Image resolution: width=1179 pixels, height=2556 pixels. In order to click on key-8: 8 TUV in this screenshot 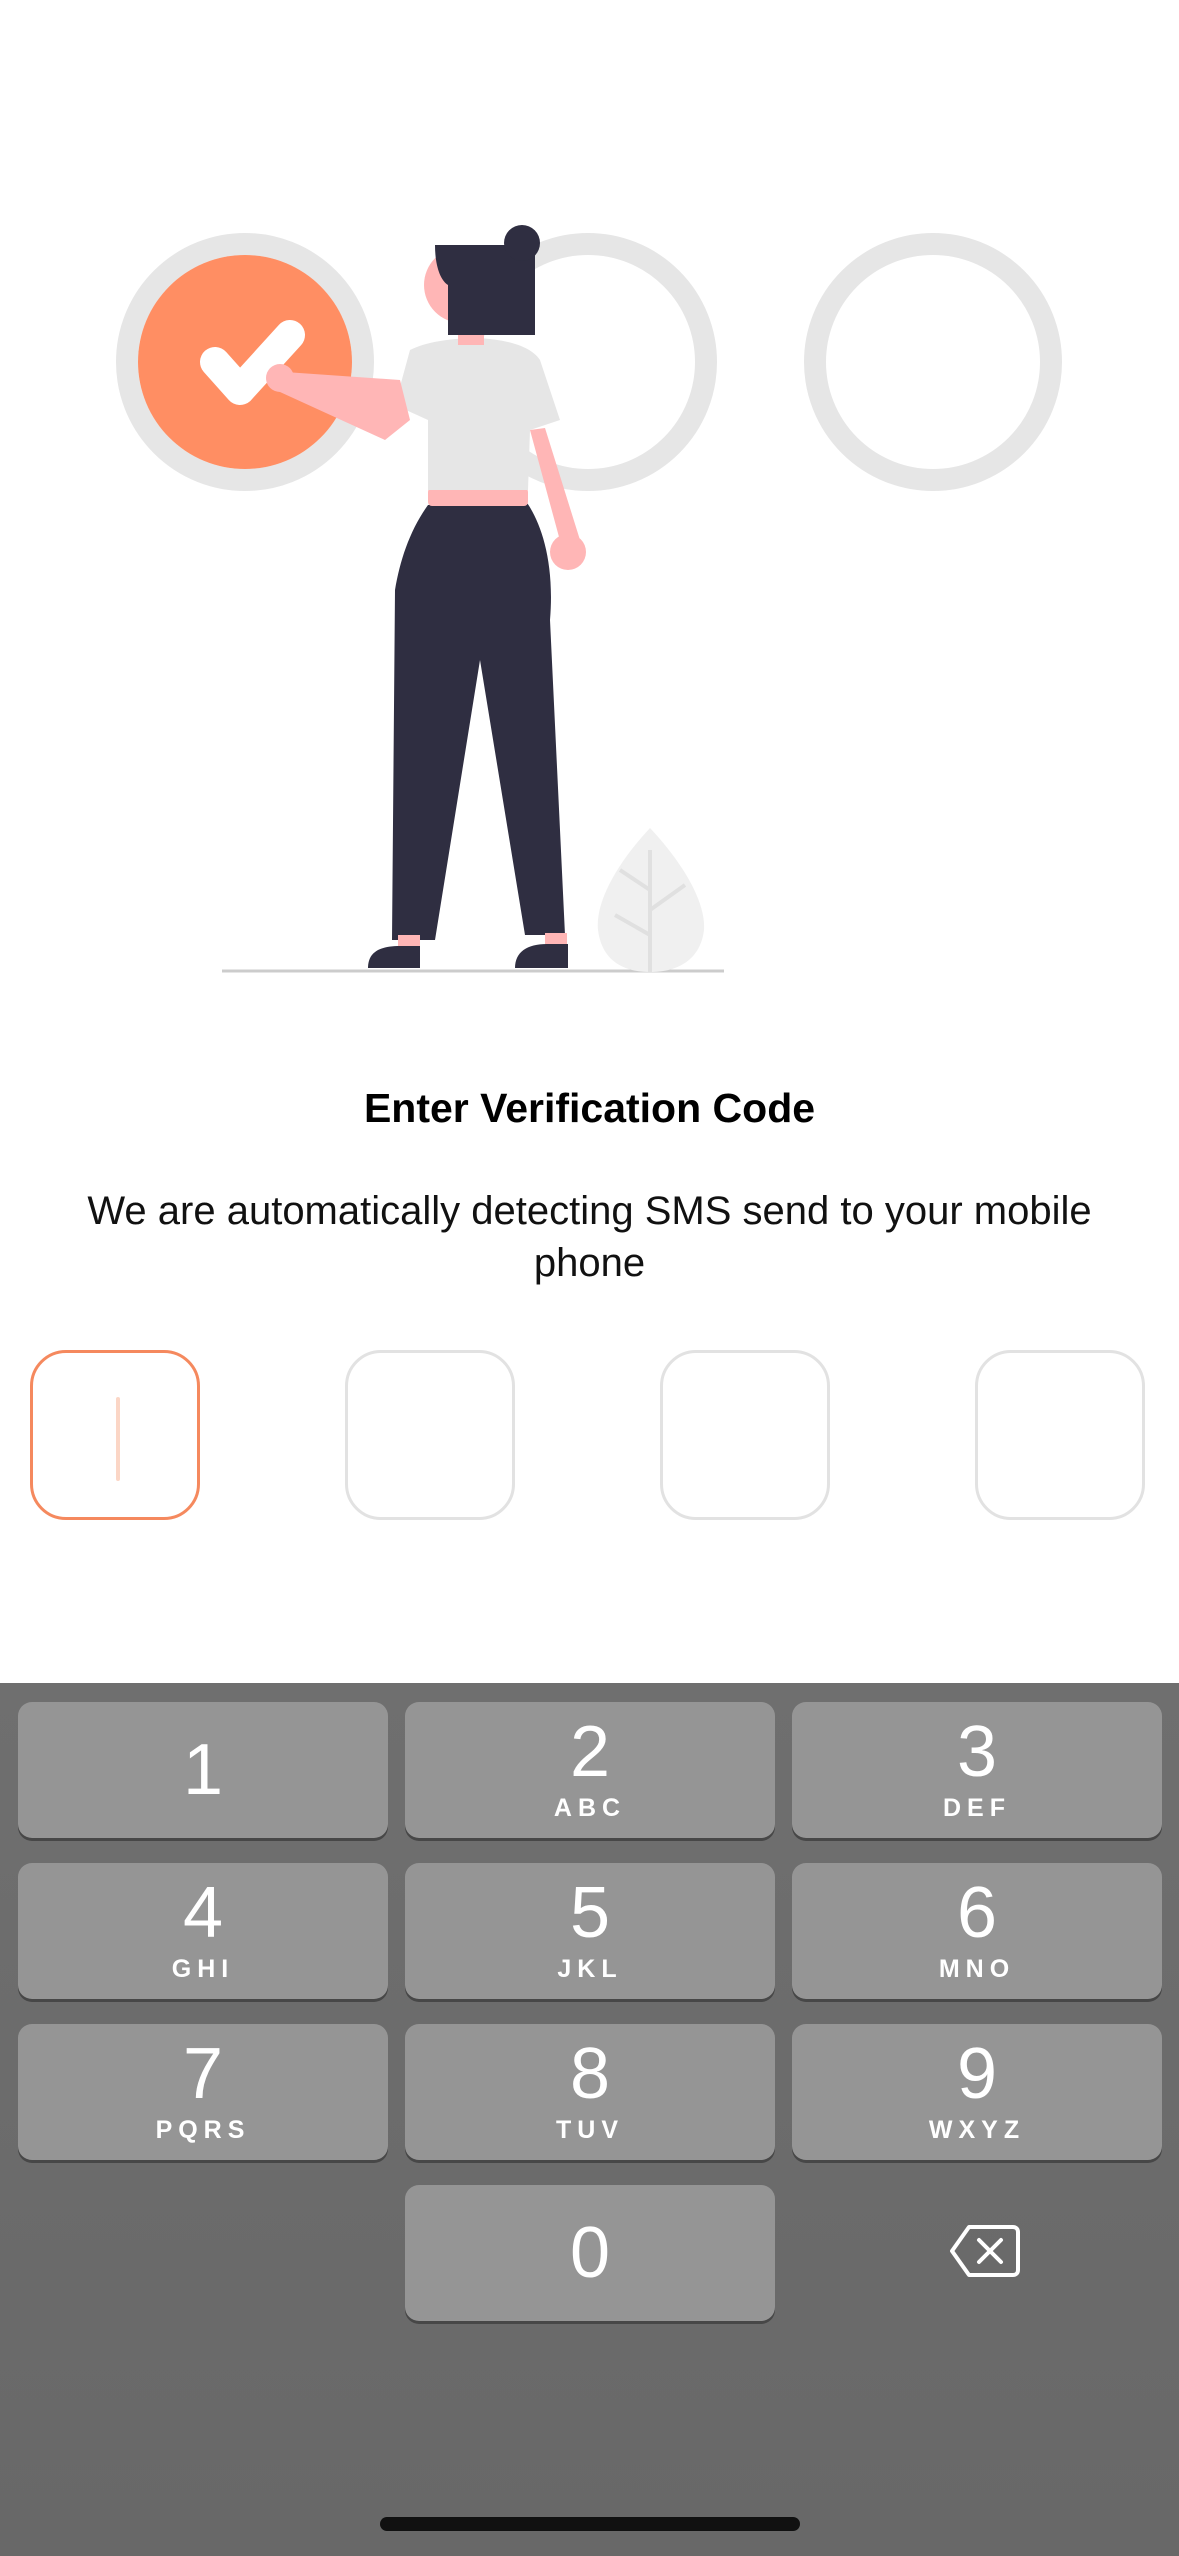, I will do `click(590, 2092)`.